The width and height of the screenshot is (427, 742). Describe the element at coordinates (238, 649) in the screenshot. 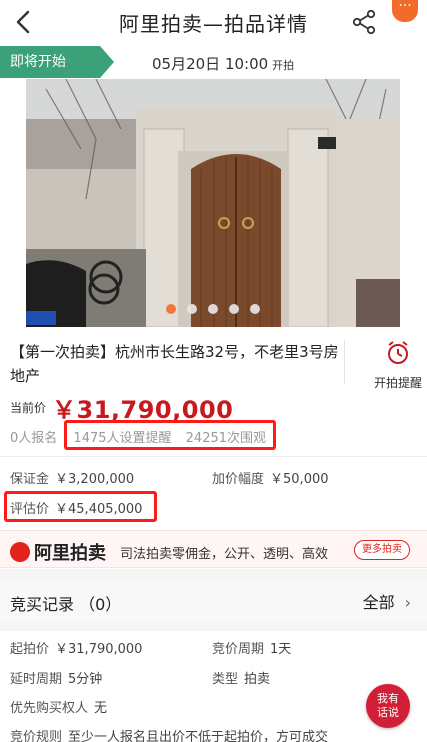

I see `cycle-label: 竞价周期` at that location.